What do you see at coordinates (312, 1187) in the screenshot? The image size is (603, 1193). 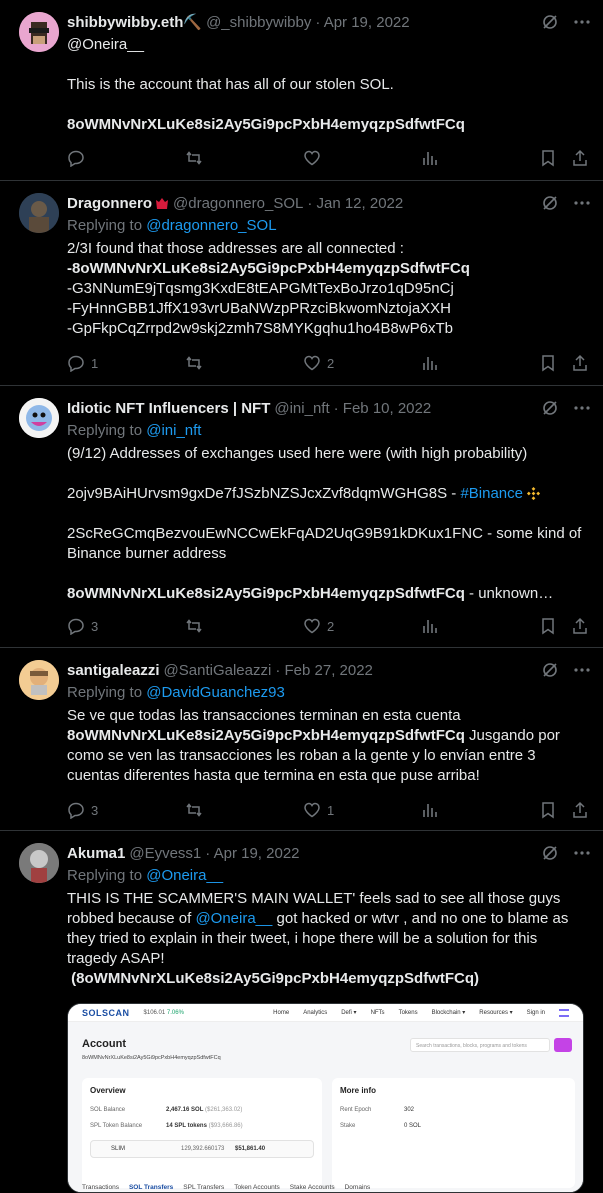 I see `tab: Stake Accounts` at bounding box center [312, 1187].